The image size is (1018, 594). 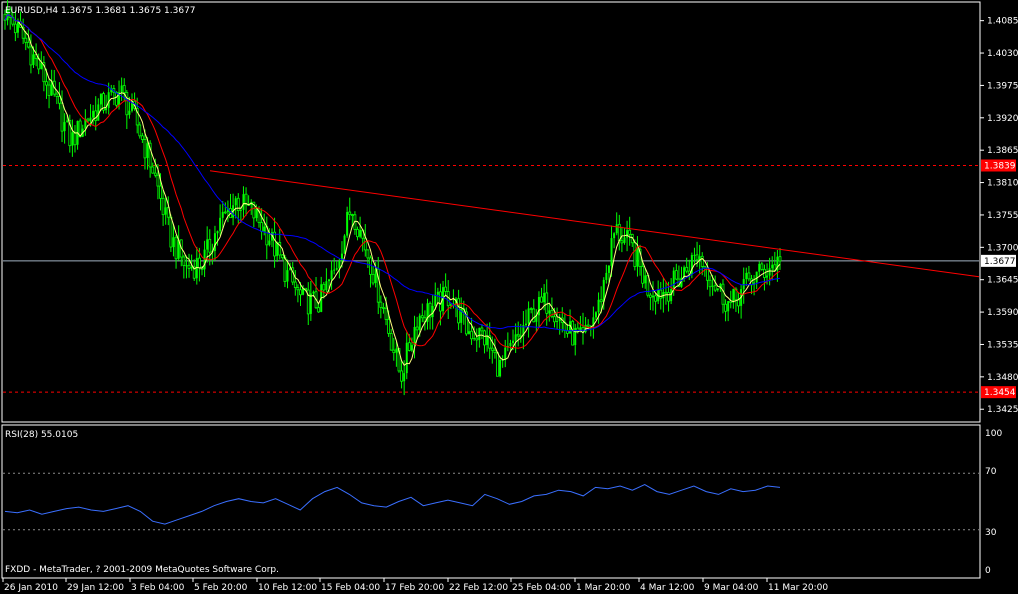 I want to click on rsi-line, so click(x=392, y=504).